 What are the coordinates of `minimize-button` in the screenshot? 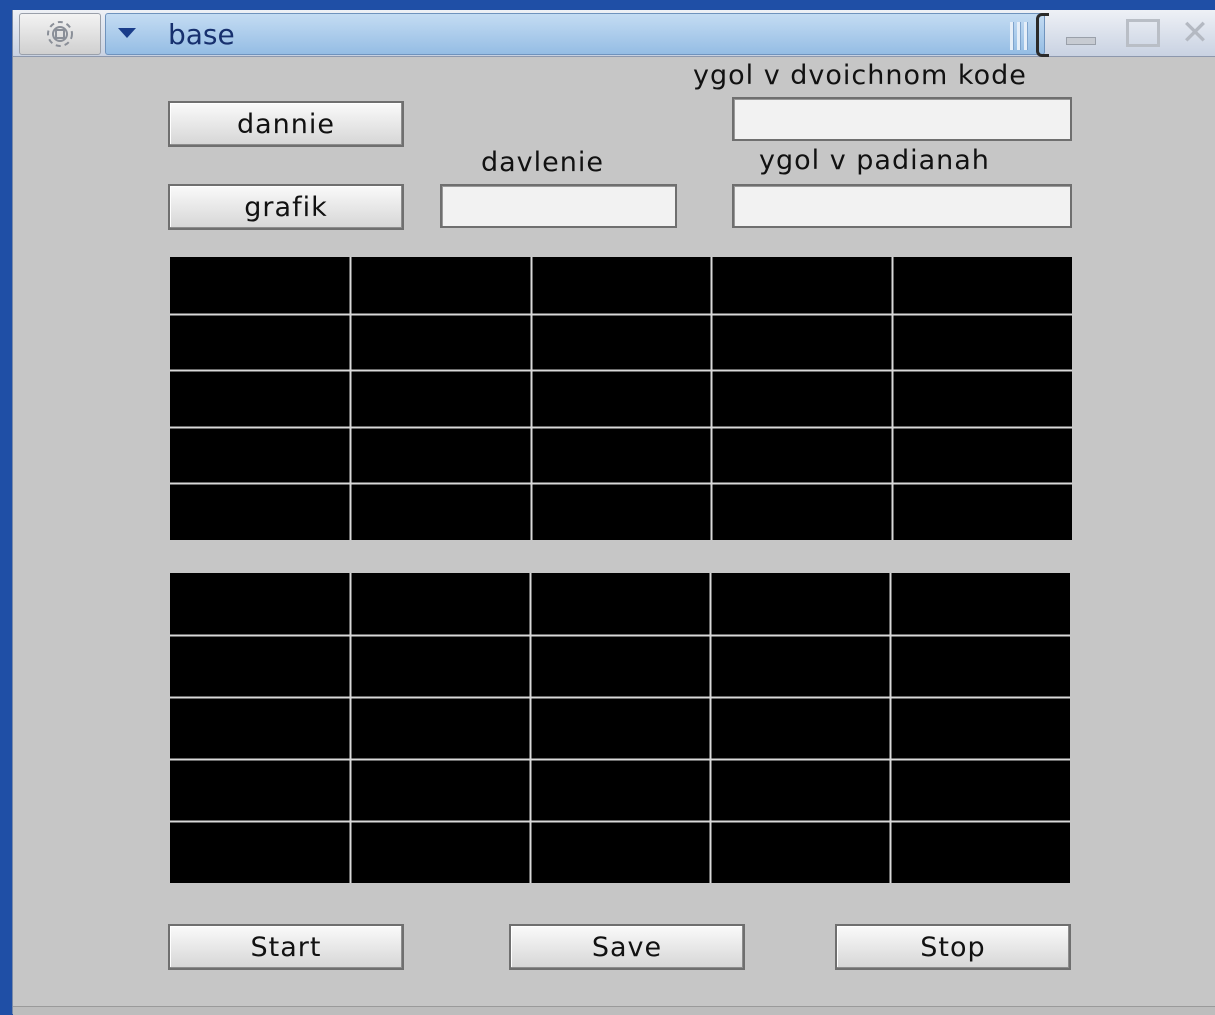 It's located at (1081, 33).